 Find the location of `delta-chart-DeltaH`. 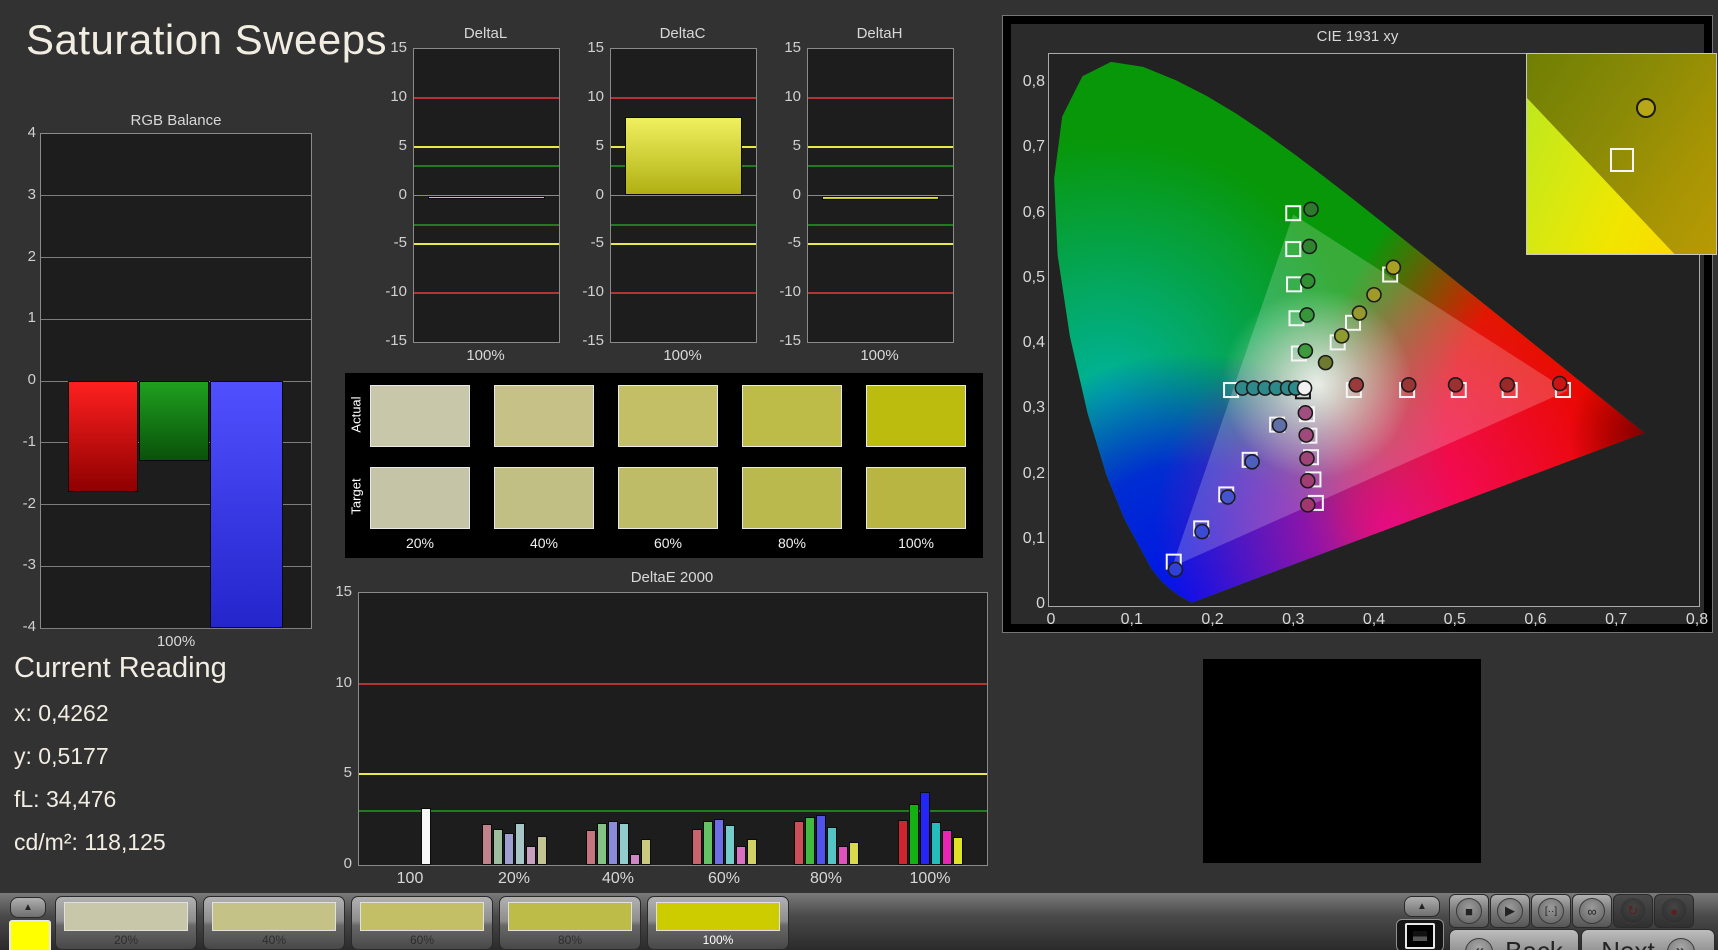

delta-chart-DeltaH is located at coordinates (880, 195).